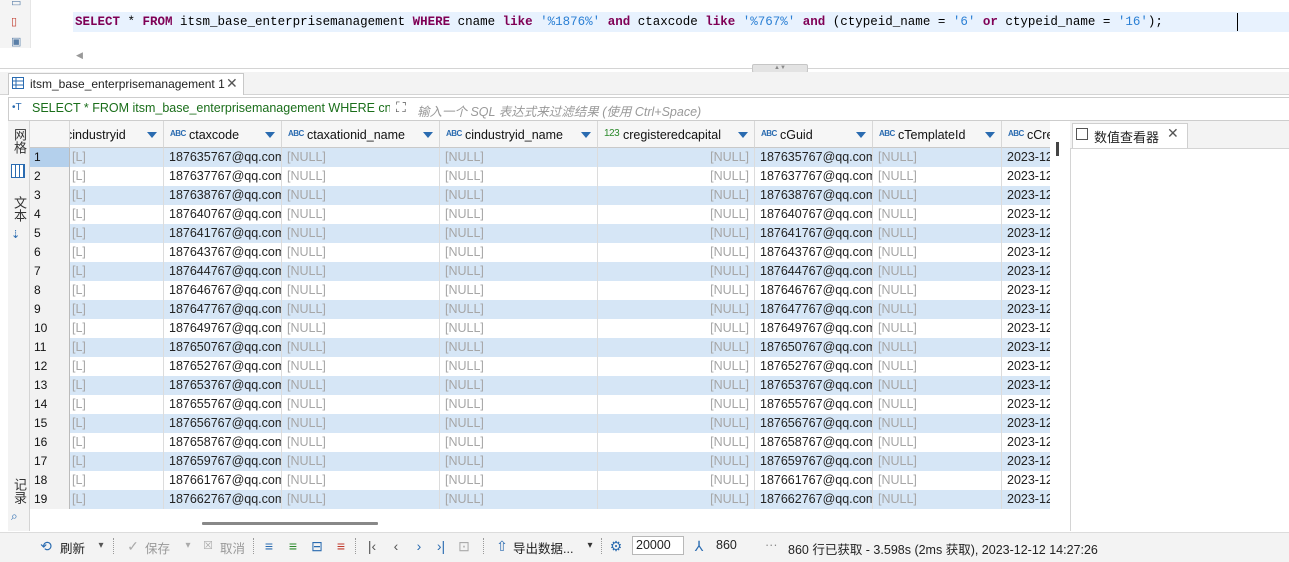  I want to click on gear-icon: ⚙, so click(616, 546).